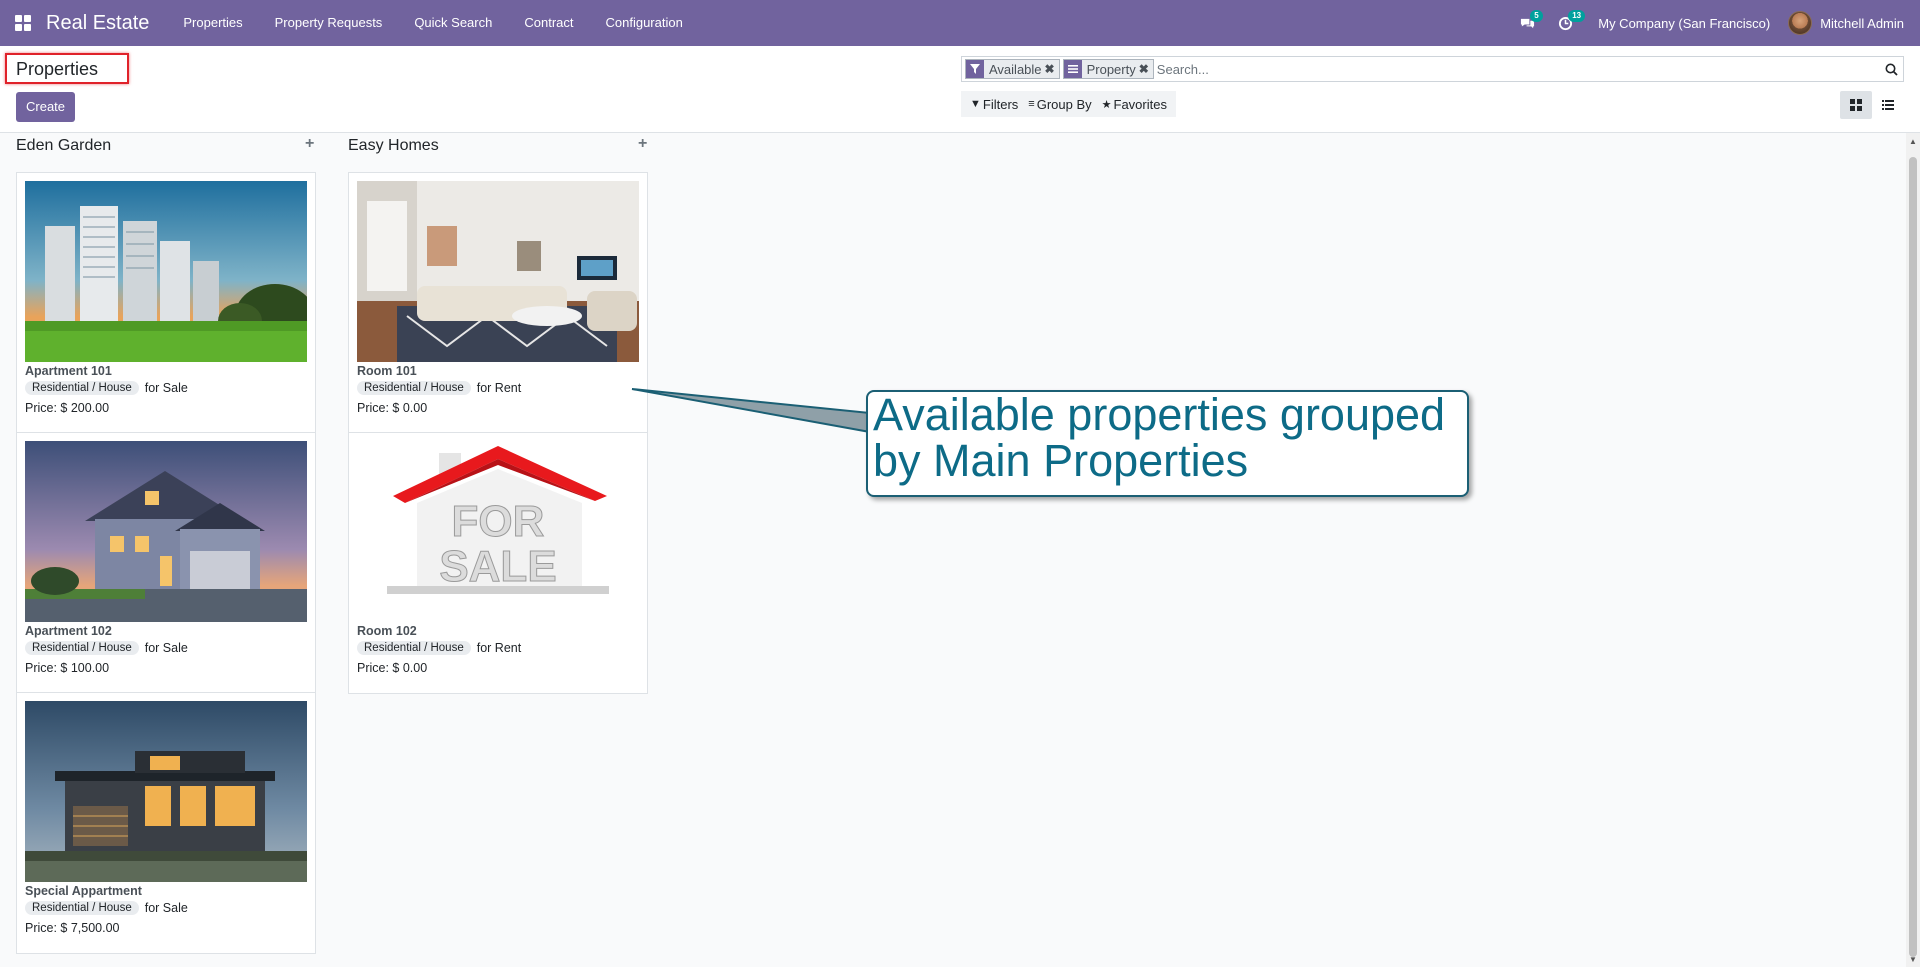 Image resolution: width=1920 pixels, height=967 pixels. Describe the element at coordinates (1061, 460) in the screenshot. I see `callout-line-2: by Main Properties` at that location.